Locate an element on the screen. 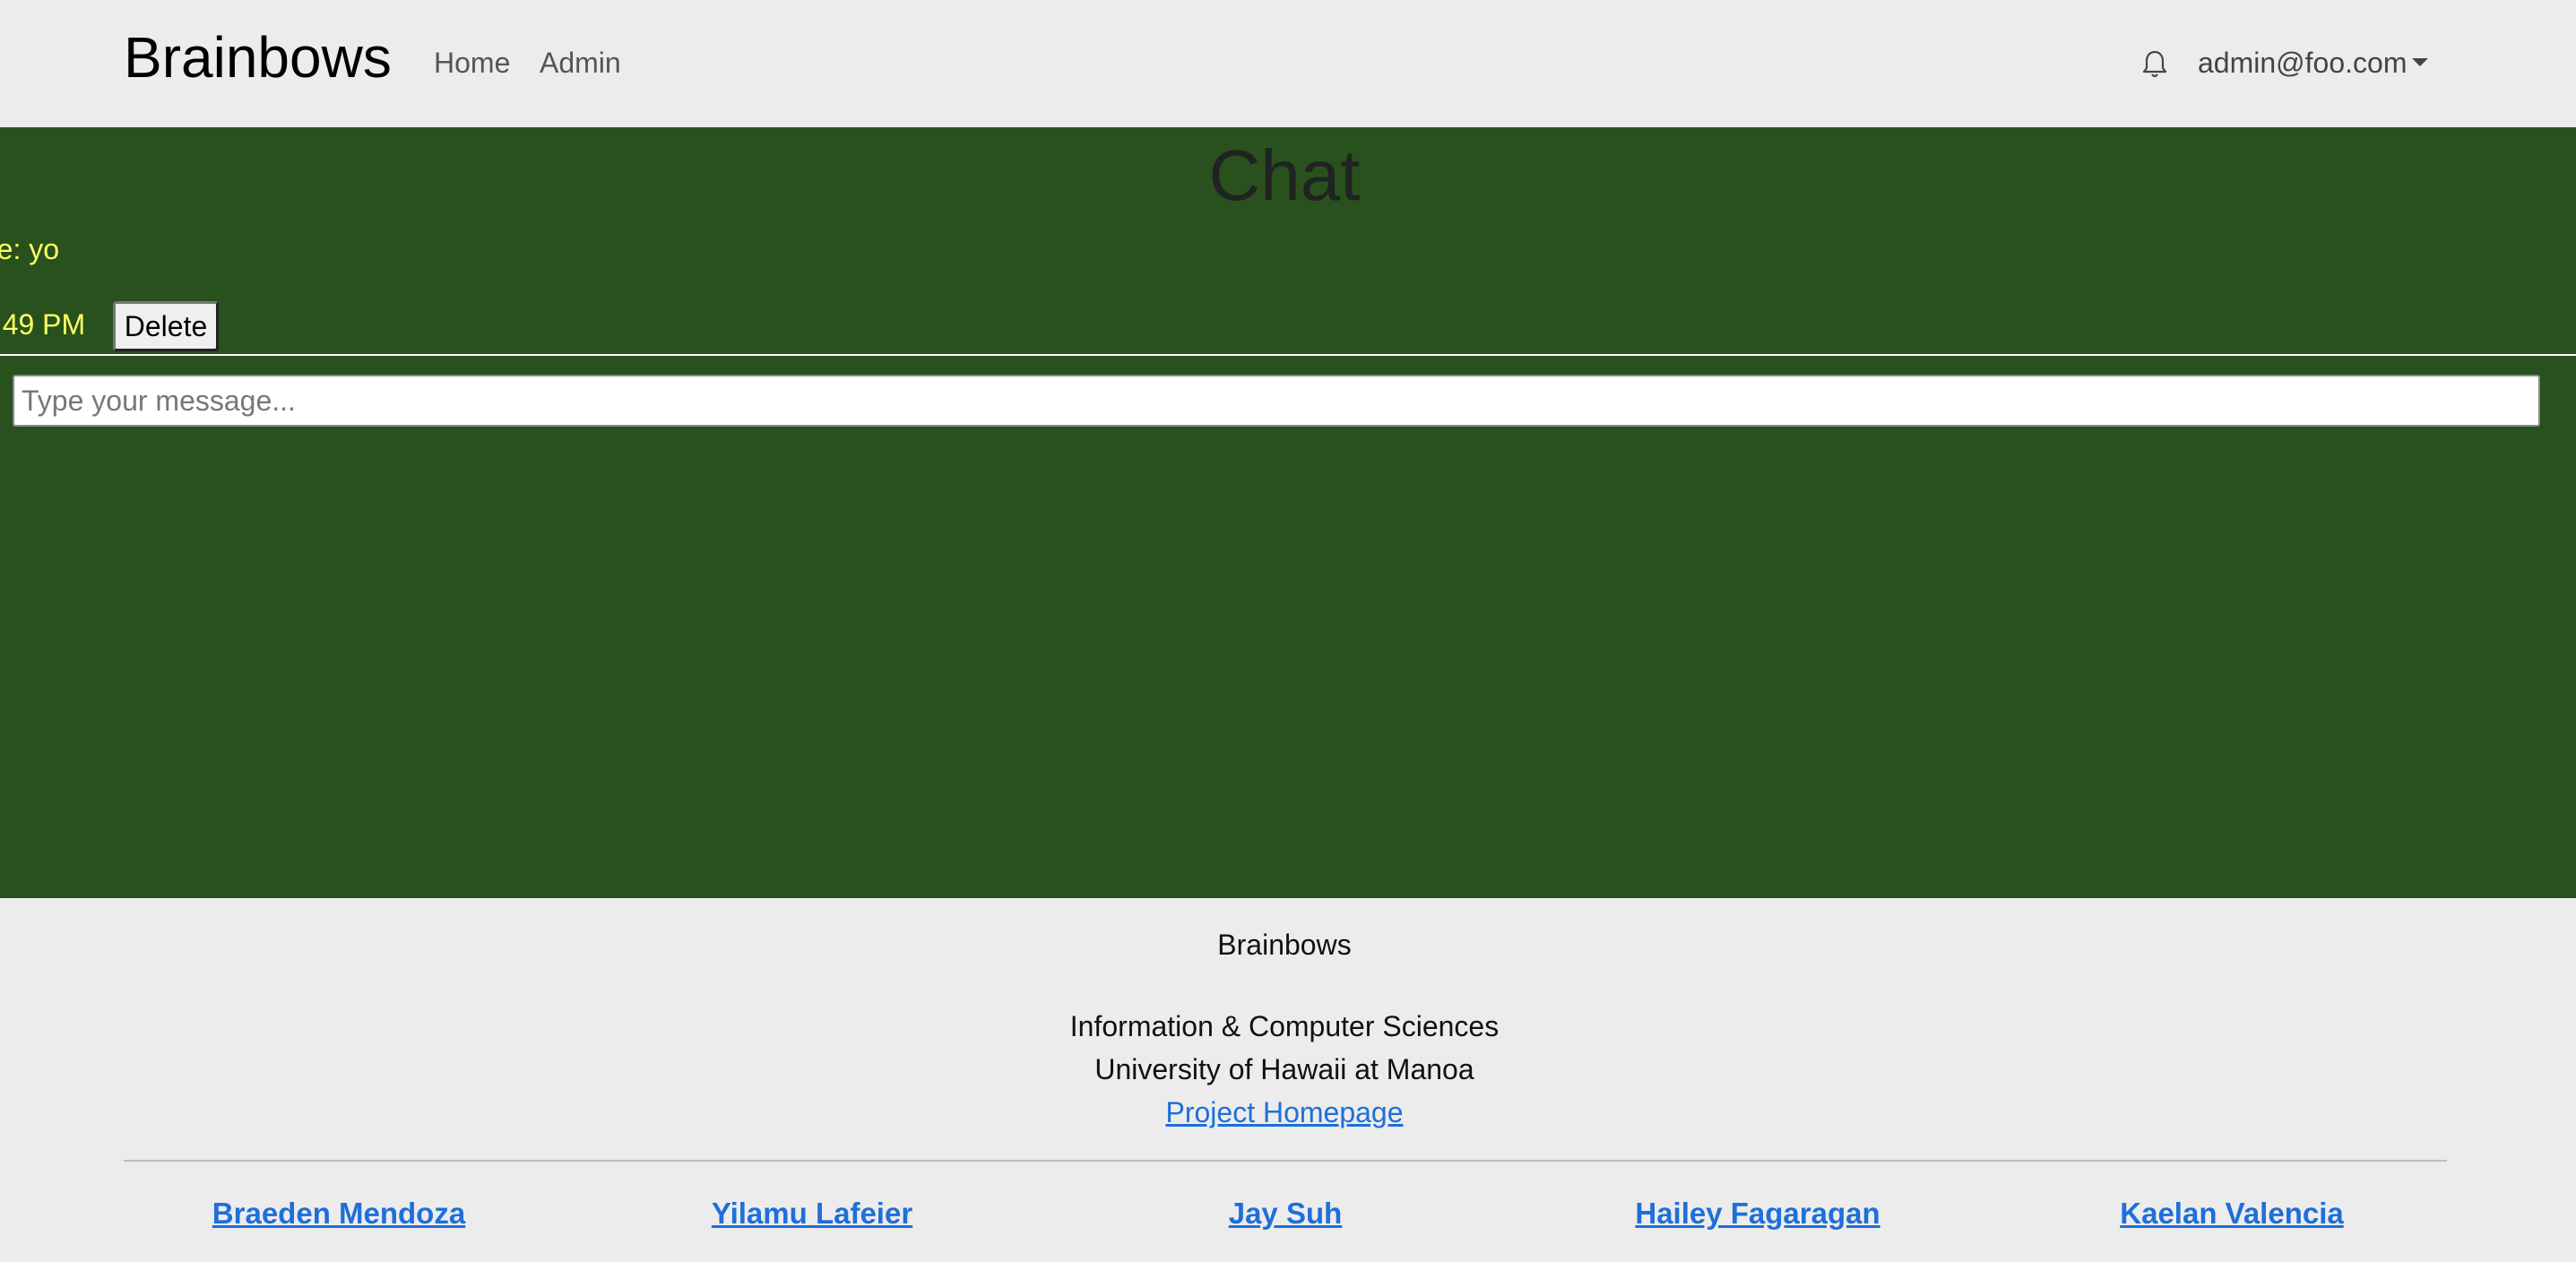  team-member-link: Hailey Fagaragan is located at coordinates (1757, 1213).